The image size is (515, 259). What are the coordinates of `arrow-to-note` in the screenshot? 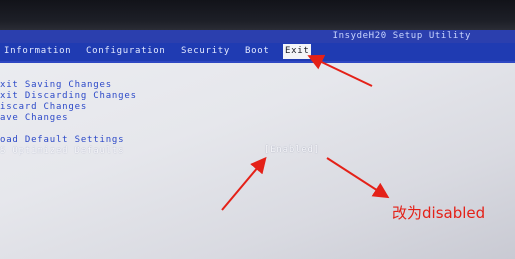 It's located at (358, 178).